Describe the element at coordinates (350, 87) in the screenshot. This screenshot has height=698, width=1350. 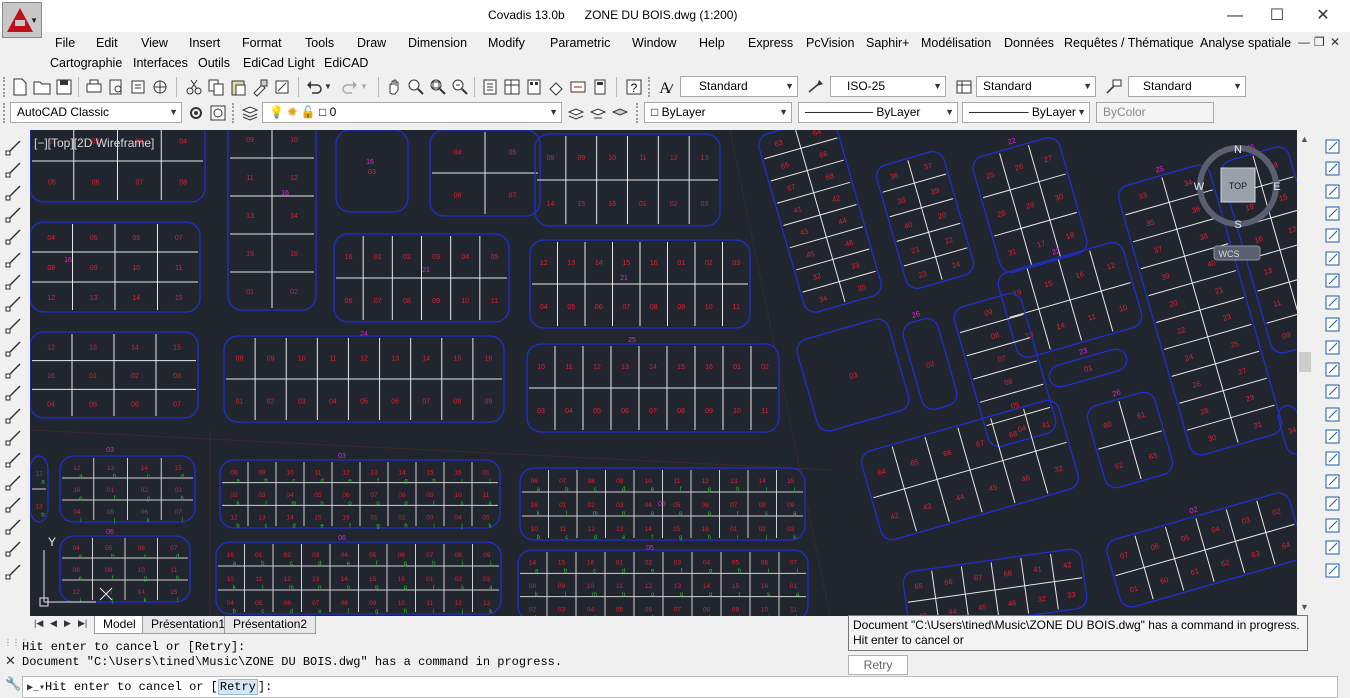
I see `redo-icon` at that location.